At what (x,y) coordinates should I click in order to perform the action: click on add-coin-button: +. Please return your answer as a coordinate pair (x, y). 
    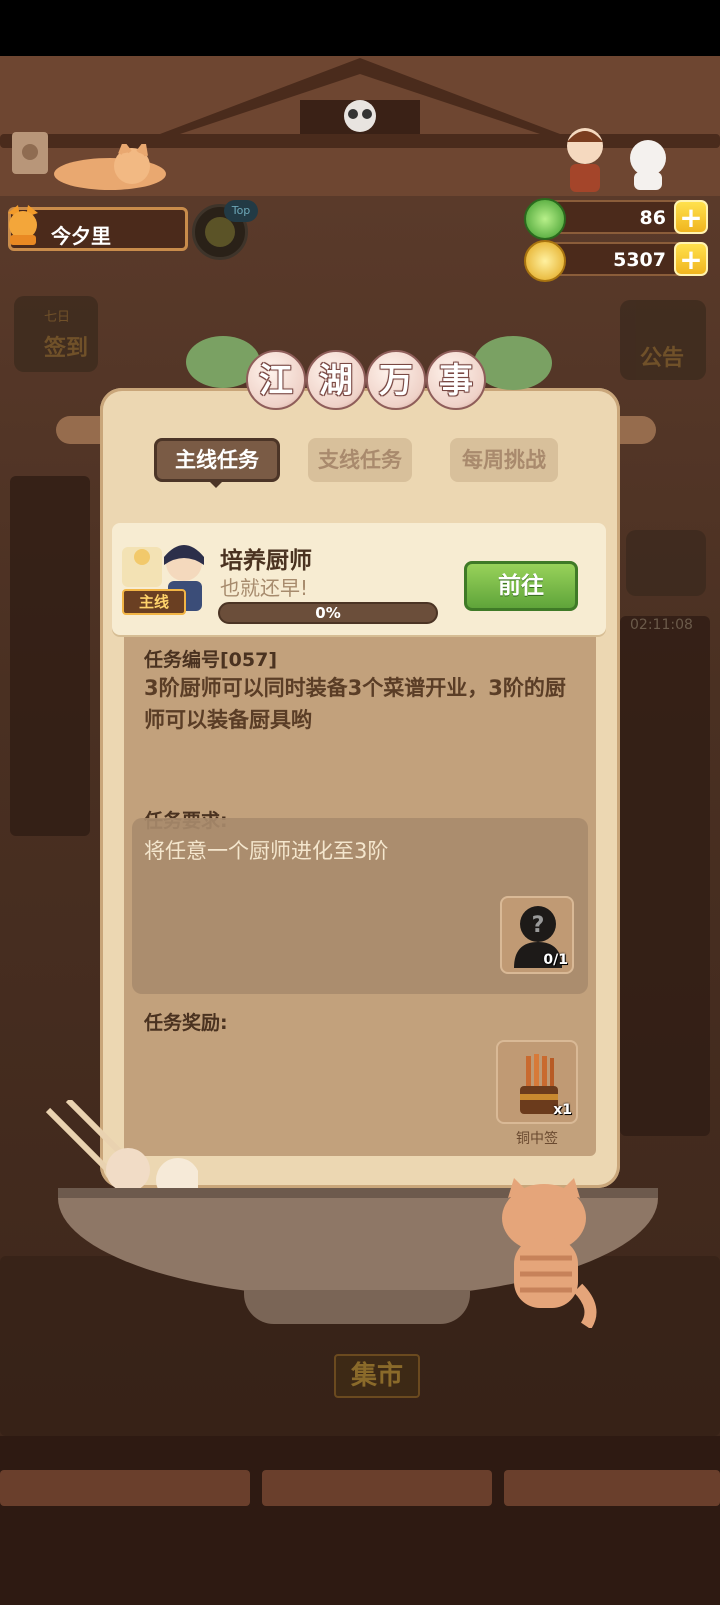
    Looking at the image, I should click on (691, 259).